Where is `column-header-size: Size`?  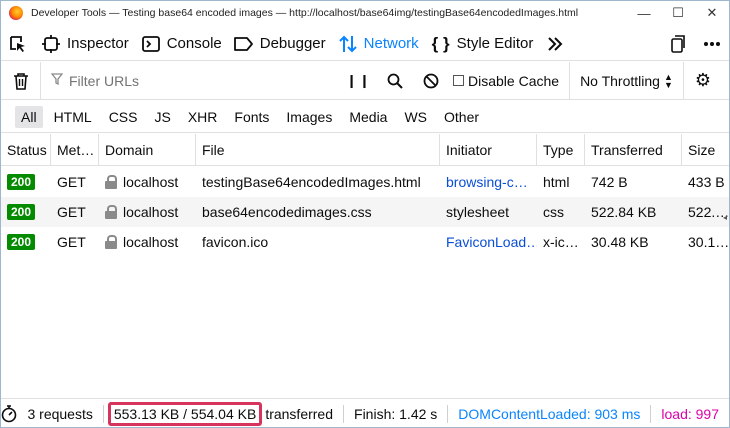
column-header-size: Size is located at coordinates (705, 150).